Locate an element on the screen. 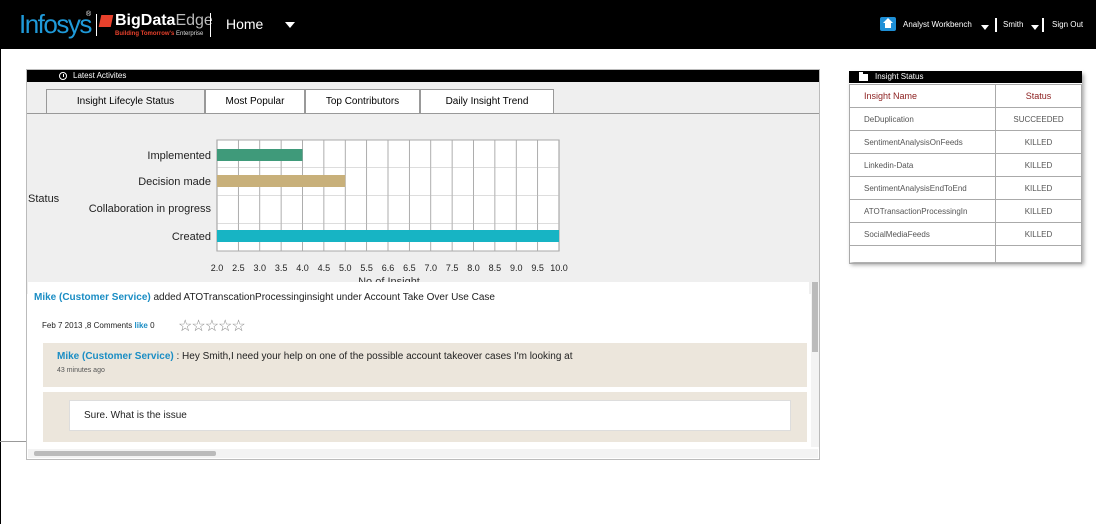 The height and width of the screenshot is (524, 1096). left-border is located at coordinates (0, 286).